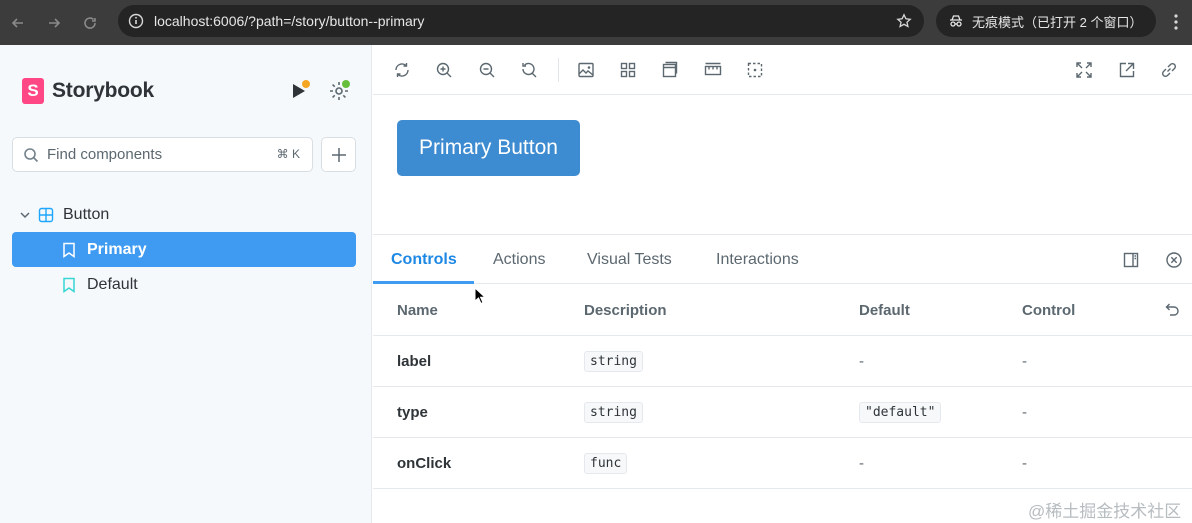 The width and height of the screenshot is (1192, 523). I want to click on tab-actions: Actions, so click(519, 259).